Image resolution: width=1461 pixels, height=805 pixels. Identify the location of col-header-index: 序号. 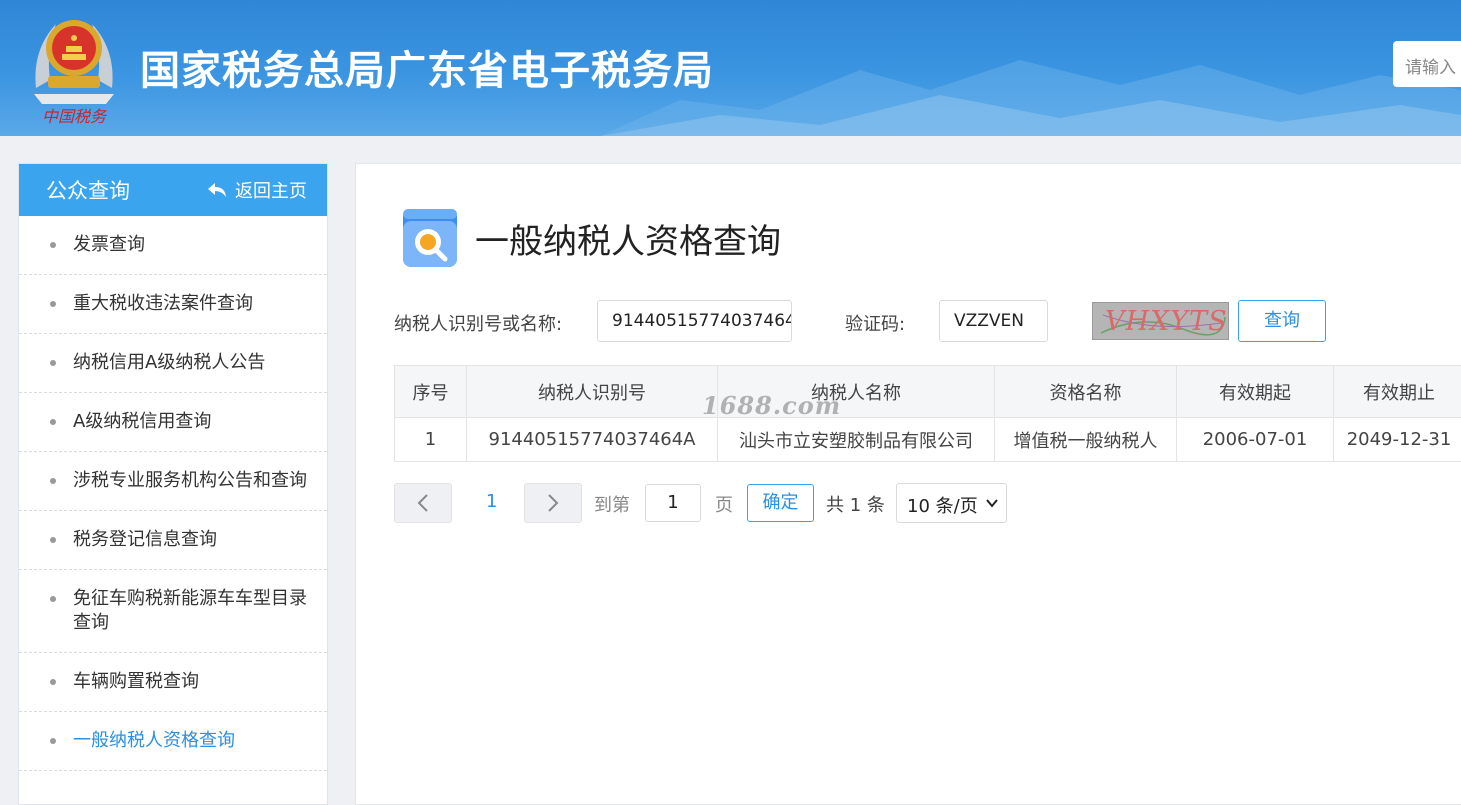
(430, 391).